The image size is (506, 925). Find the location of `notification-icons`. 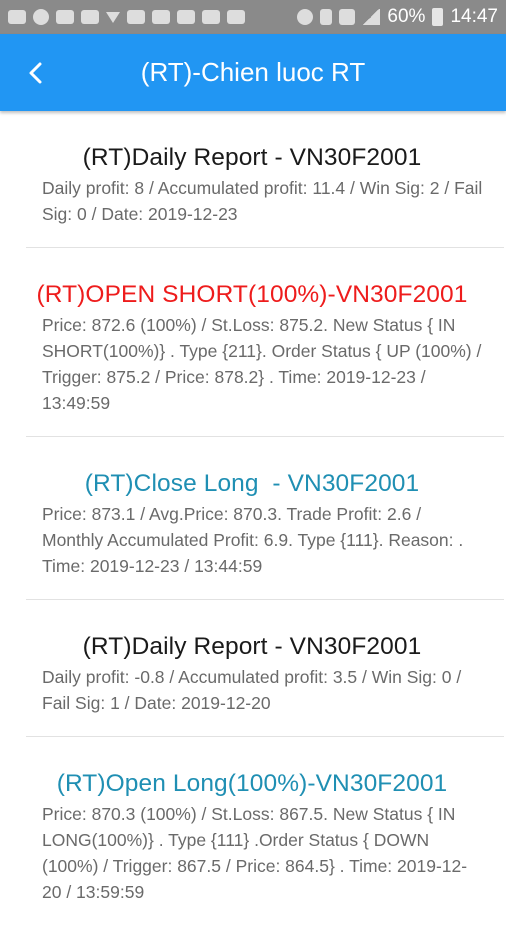

notification-icons is located at coordinates (126, 17).